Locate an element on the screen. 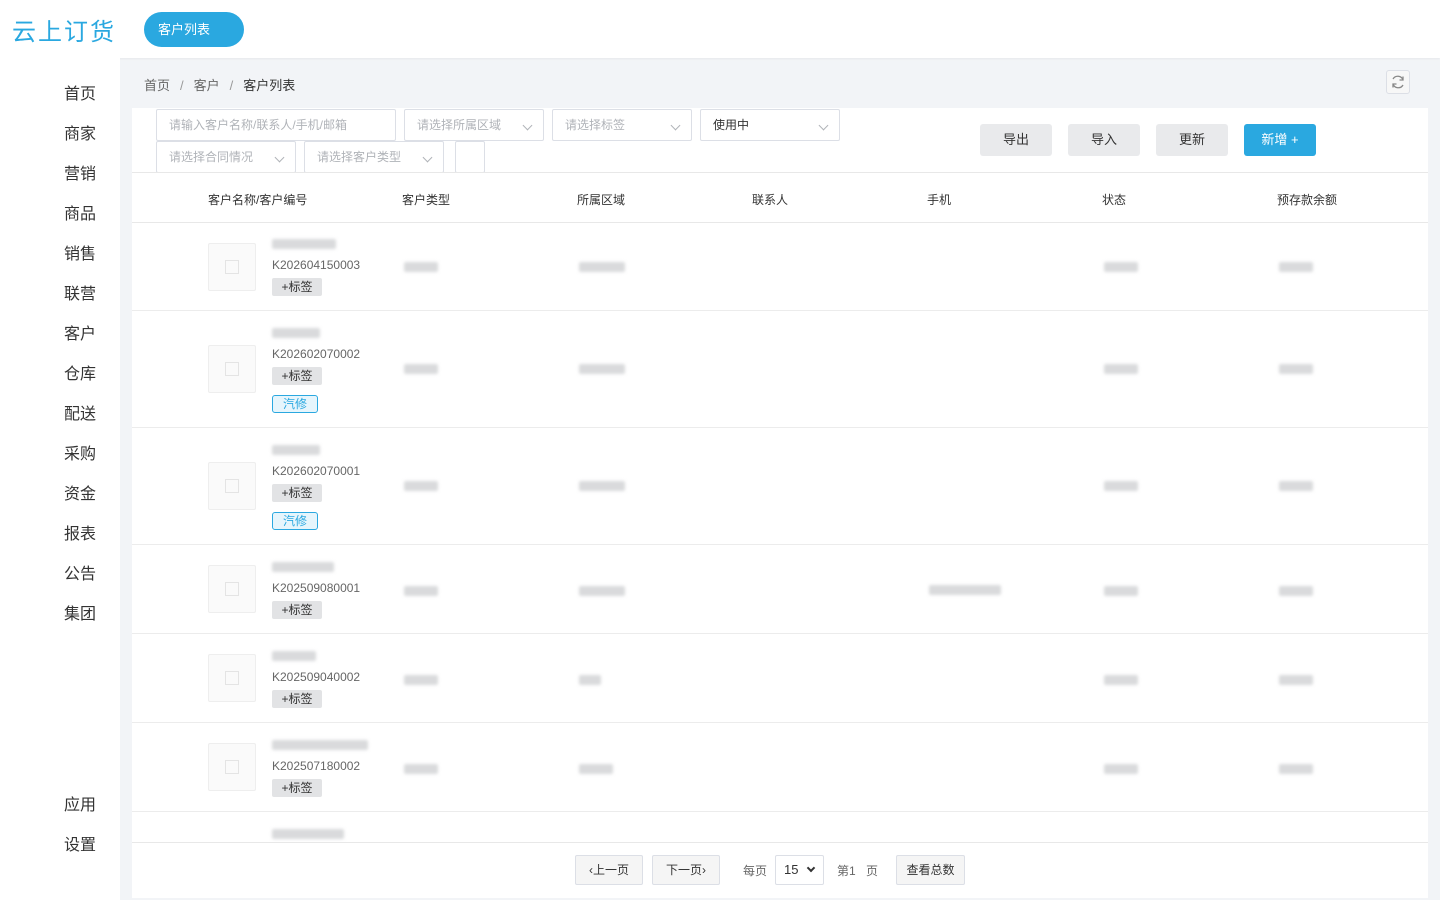  next-page-button: 下一页› is located at coordinates (686, 870).